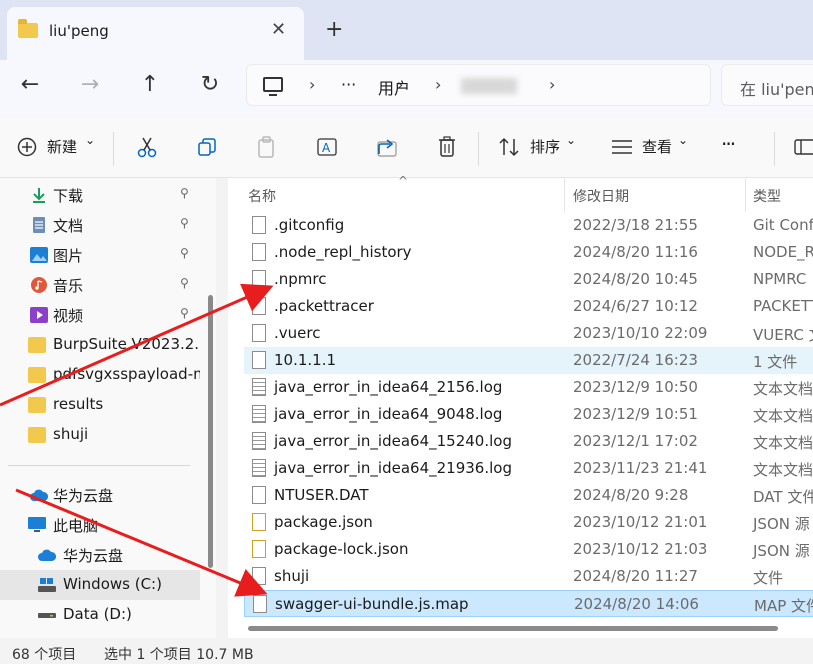 The image size is (813, 664). What do you see at coordinates (545, 146) in the screenshot?
I see `sort-button: 排序` at bounding box center [545, 146].